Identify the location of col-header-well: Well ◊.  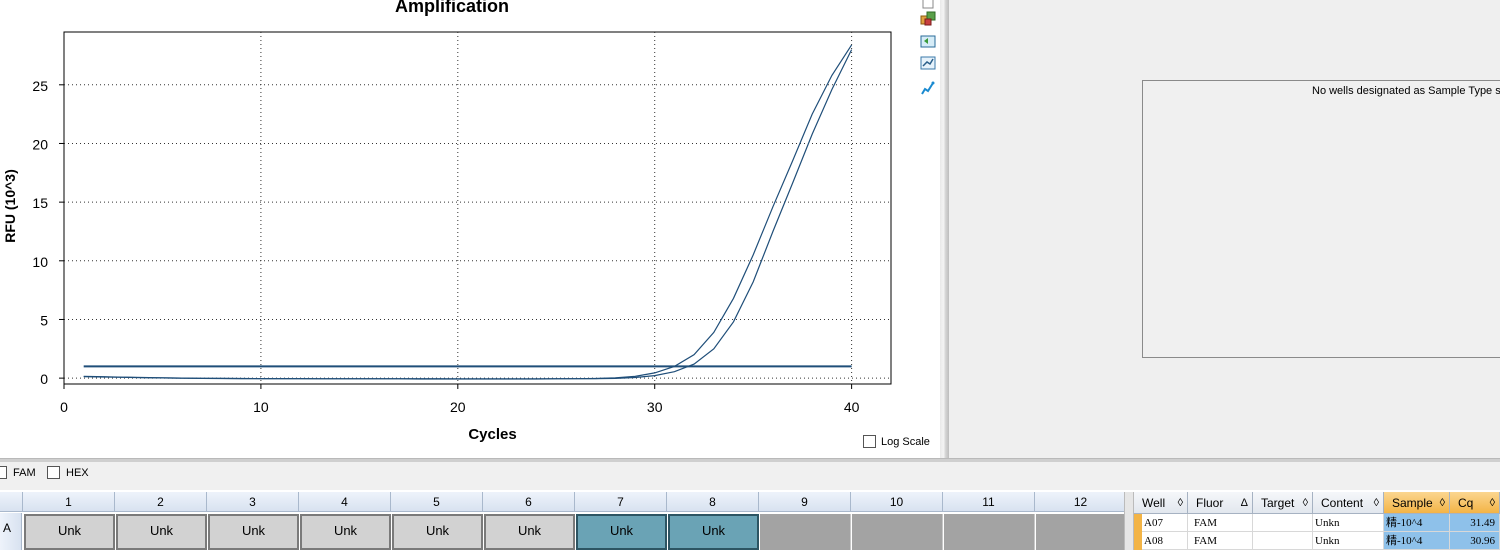
(1161, 503).